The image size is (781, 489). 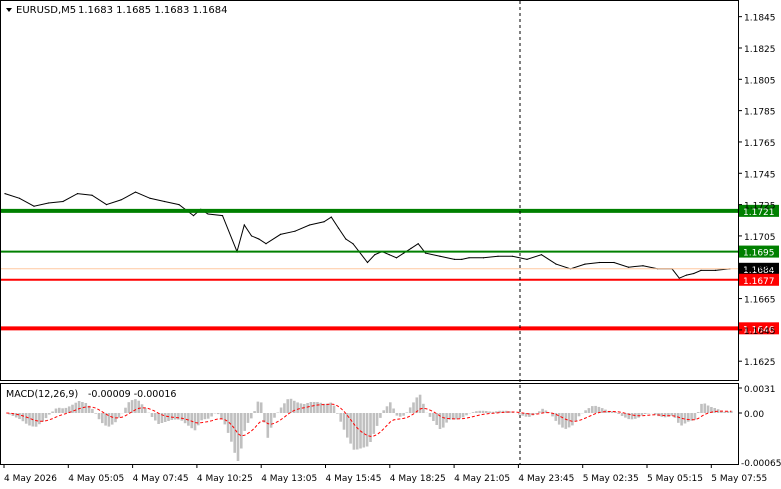 I want to click on macd-tick-label: -0.00065, so click(x=761, y=464).